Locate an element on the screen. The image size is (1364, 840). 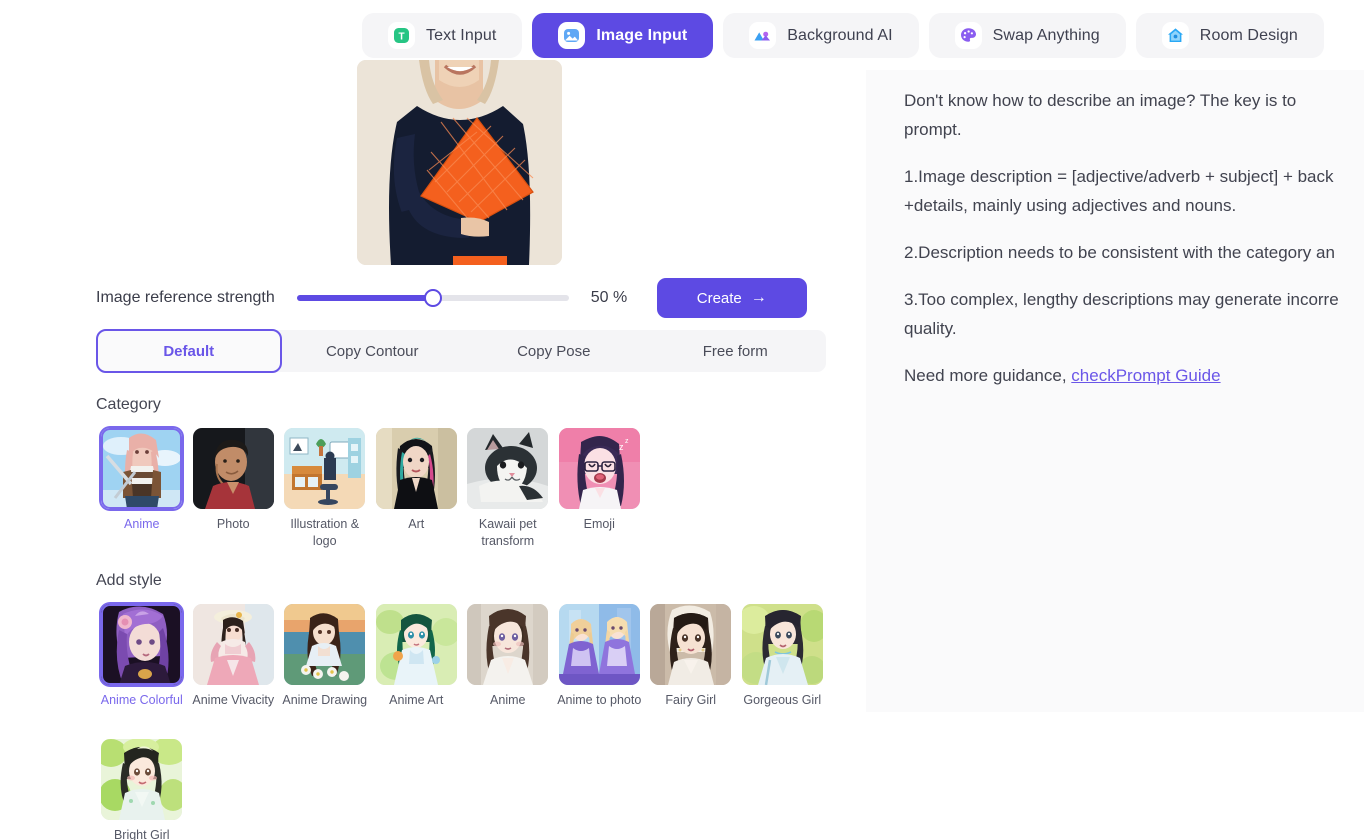
category-item-illustration-logo: Illustration & logo is located at coordinates (325, 489).